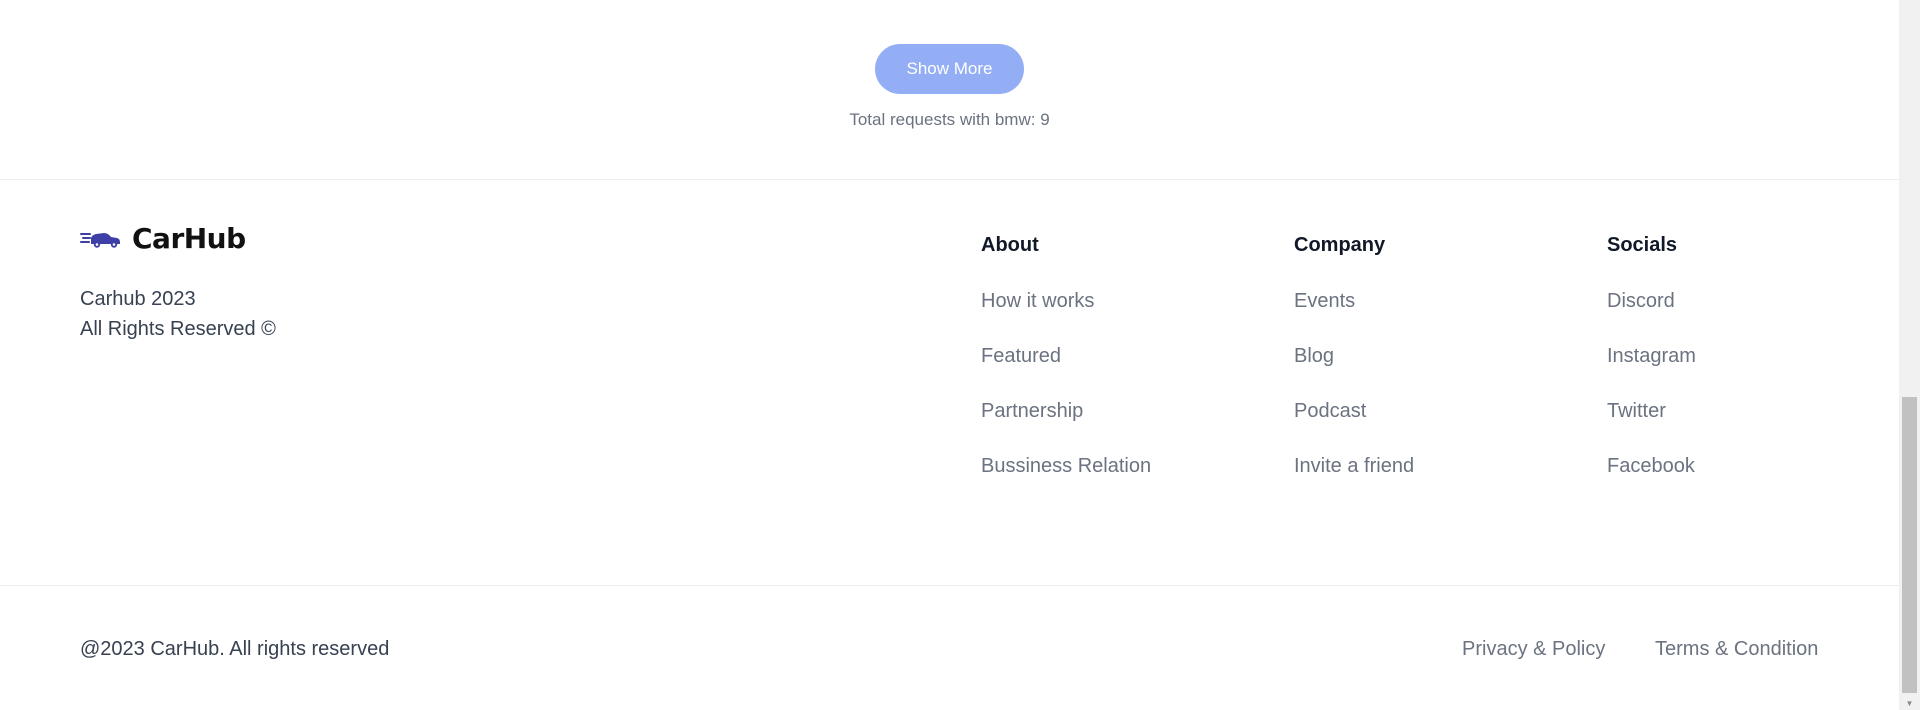 This screenshot has width=1920, height=710. What do you see at coordinates (1909, 703) in the screenshot?
I see `scroll-down-arrow-icon: ▼` at bounding box center [1909, 703].